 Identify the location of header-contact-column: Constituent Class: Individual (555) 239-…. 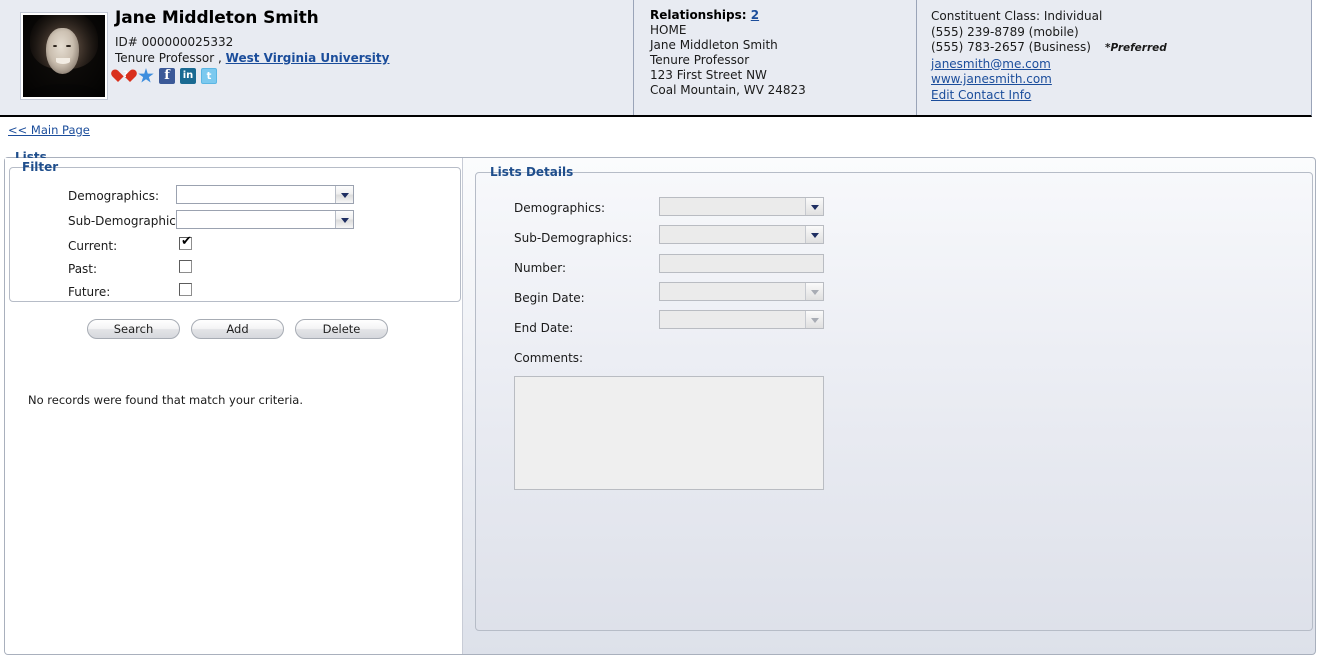
(1114, 57).